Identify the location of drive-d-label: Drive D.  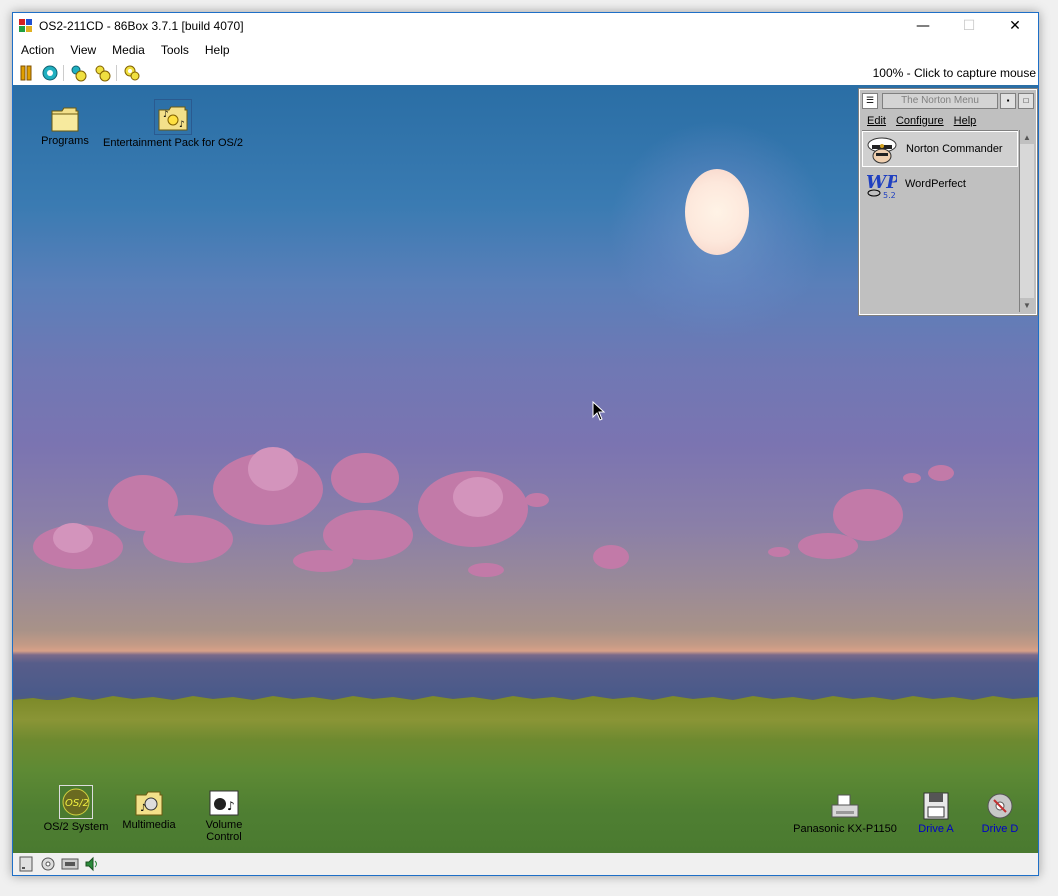
(1000, 829).